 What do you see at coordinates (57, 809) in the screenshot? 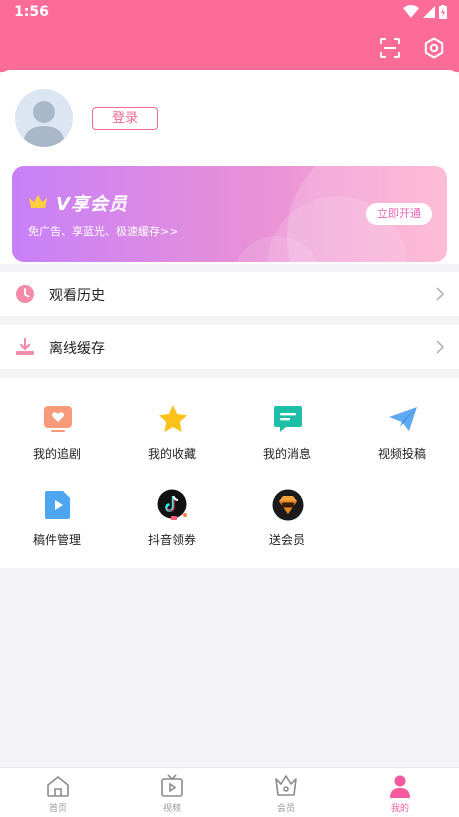
I see `tab-label: 首页` at bounding box center [57, 809].